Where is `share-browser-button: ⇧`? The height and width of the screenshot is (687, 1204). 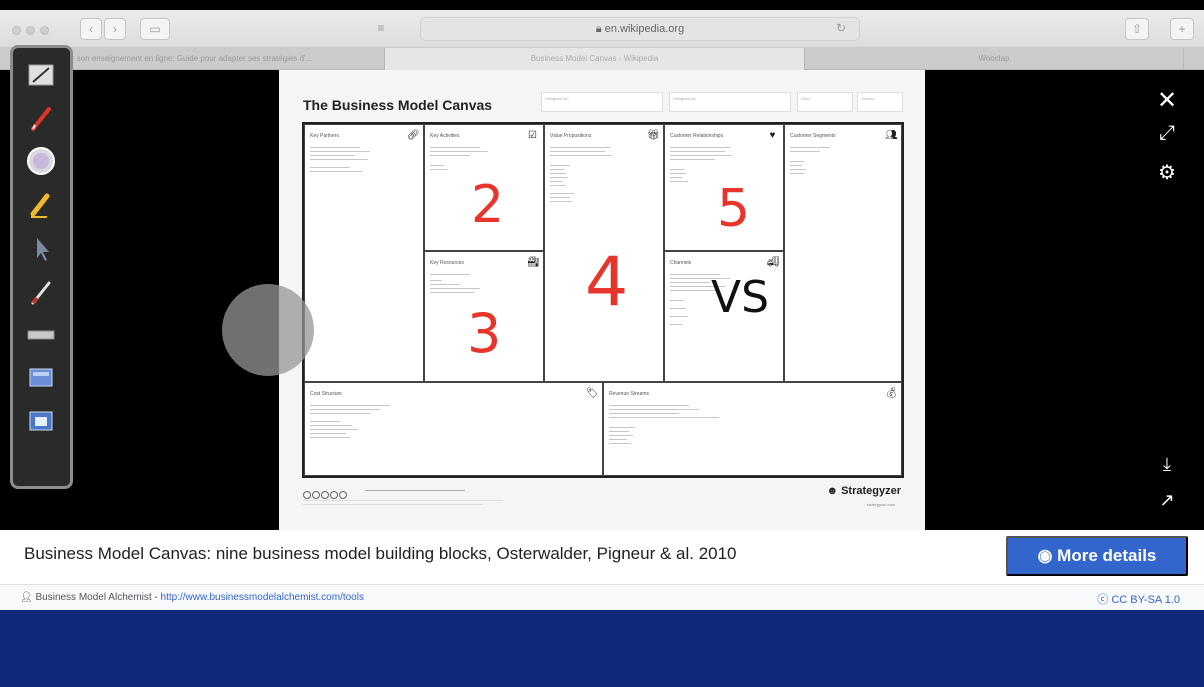 share-browser-button: ⇧ is located at coordinates (1137, 29).